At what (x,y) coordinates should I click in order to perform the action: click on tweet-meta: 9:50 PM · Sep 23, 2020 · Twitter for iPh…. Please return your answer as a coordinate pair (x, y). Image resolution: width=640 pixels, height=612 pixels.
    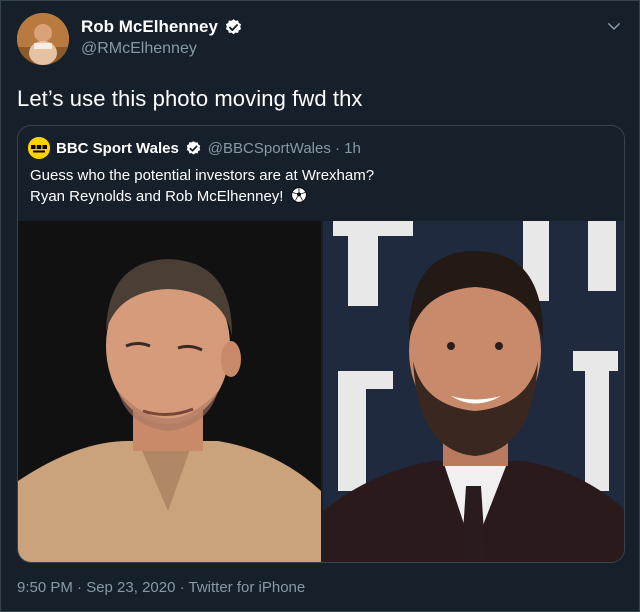
    Looking at the image, I should click on (161, 587).